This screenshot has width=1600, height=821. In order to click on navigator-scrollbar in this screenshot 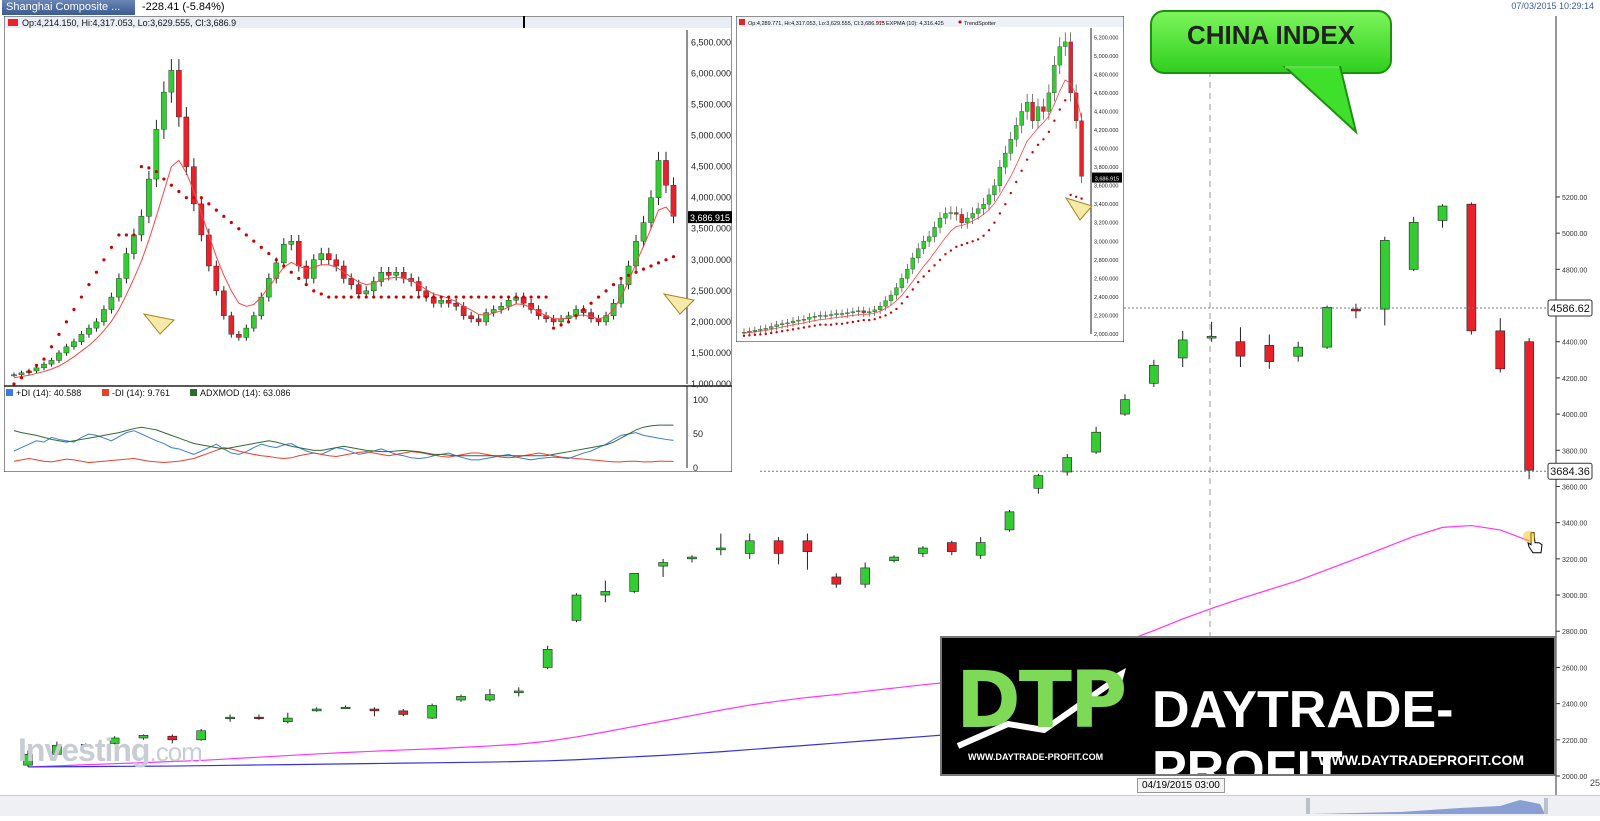, I will do `click(800, 805)`.